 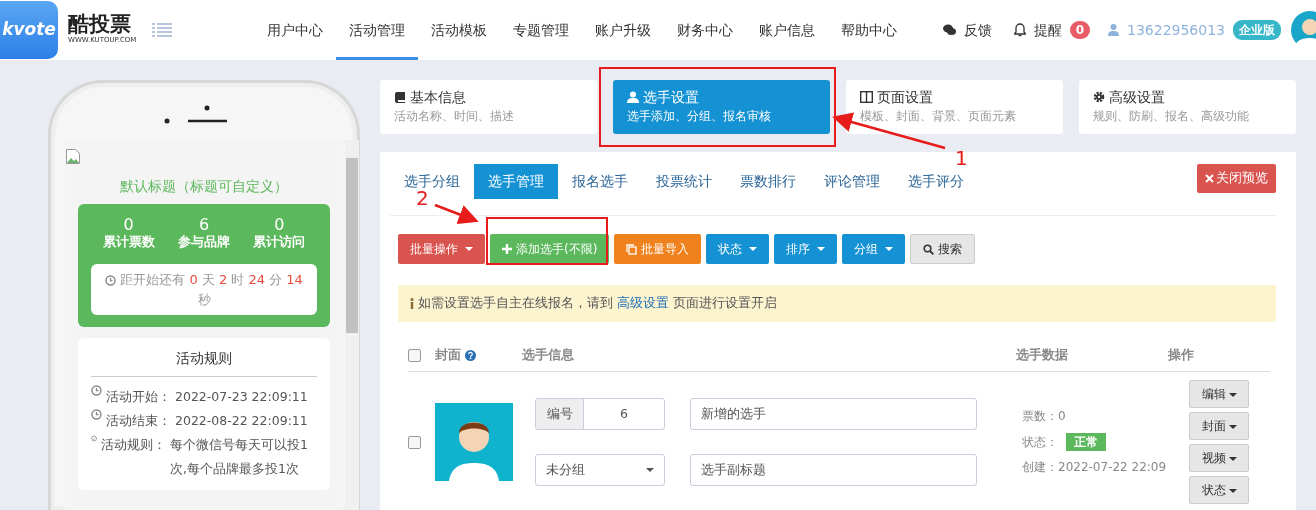 I want to click on help-icon, so click(x=470, y=355).